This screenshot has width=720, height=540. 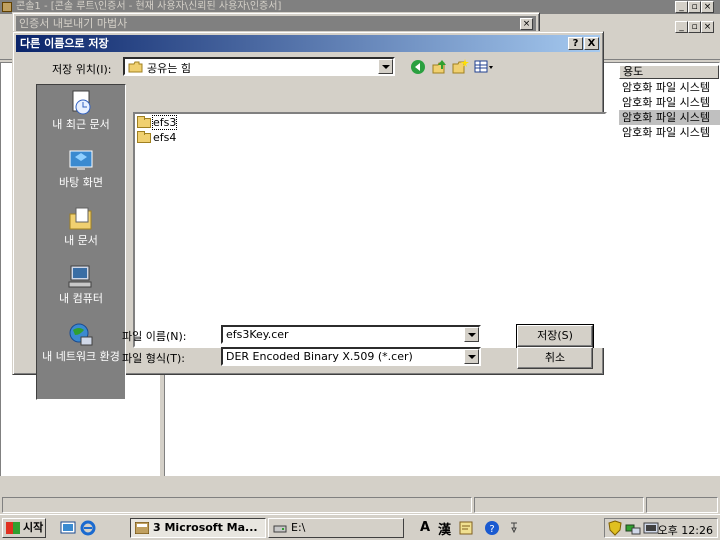 I want to click on drive-icon, so click(x=280, y=529).